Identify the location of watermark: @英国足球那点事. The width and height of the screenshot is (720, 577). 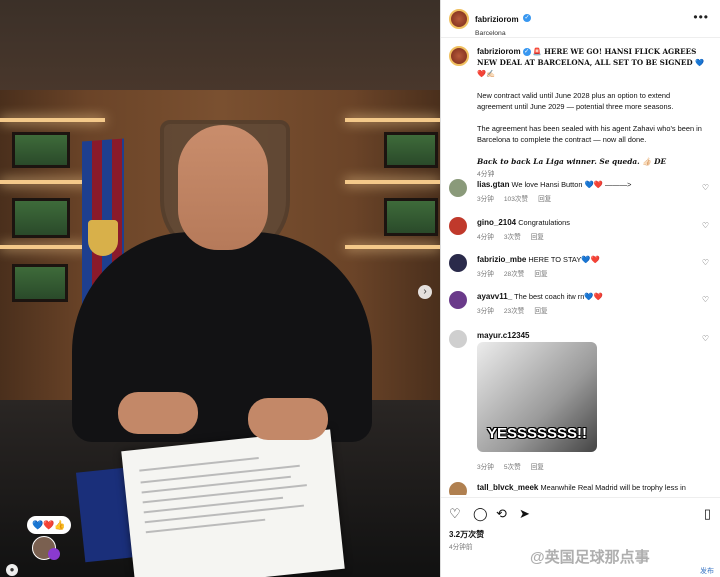
(590, 557).